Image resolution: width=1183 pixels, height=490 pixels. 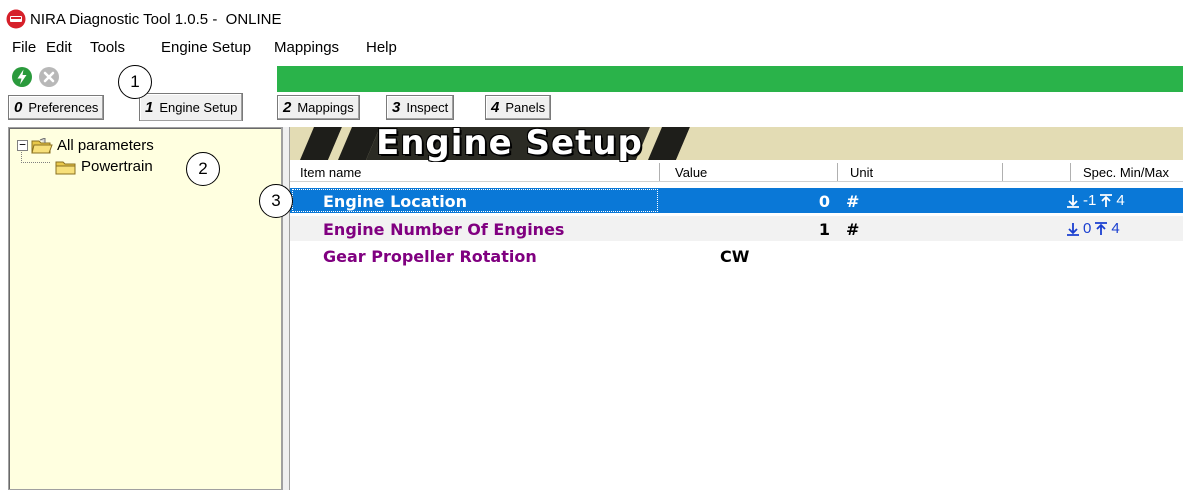 What do you see at coordinates (22, 145) in the screenshot?
I see `collapse-icon: −` at bounding box center [22, 145].